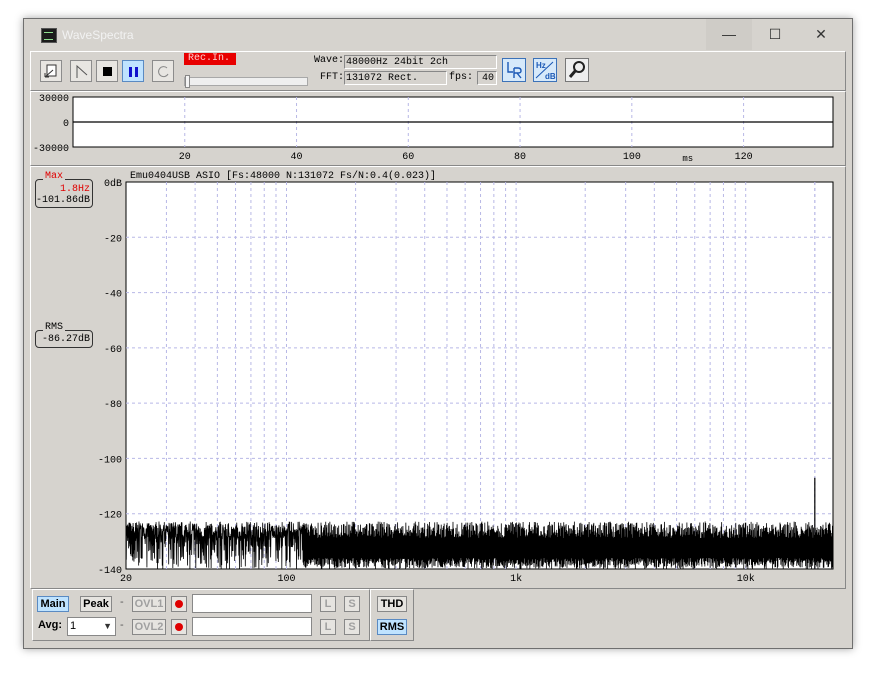 The height and width of the screenshot is (675, 875). I want to click on rms-level-value: -86.27dB, so click(65, 339).